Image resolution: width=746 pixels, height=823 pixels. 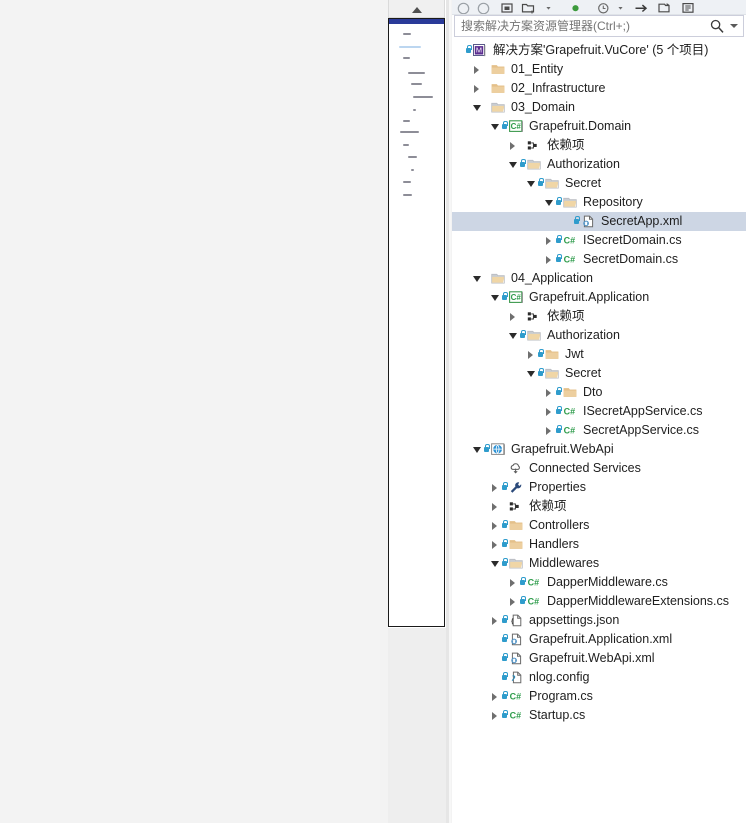 What do you see at coordinates (599, 316) in the screenshot?
I see `tree-item-app_deps: 依赖项` at bounding box center [599, 316].